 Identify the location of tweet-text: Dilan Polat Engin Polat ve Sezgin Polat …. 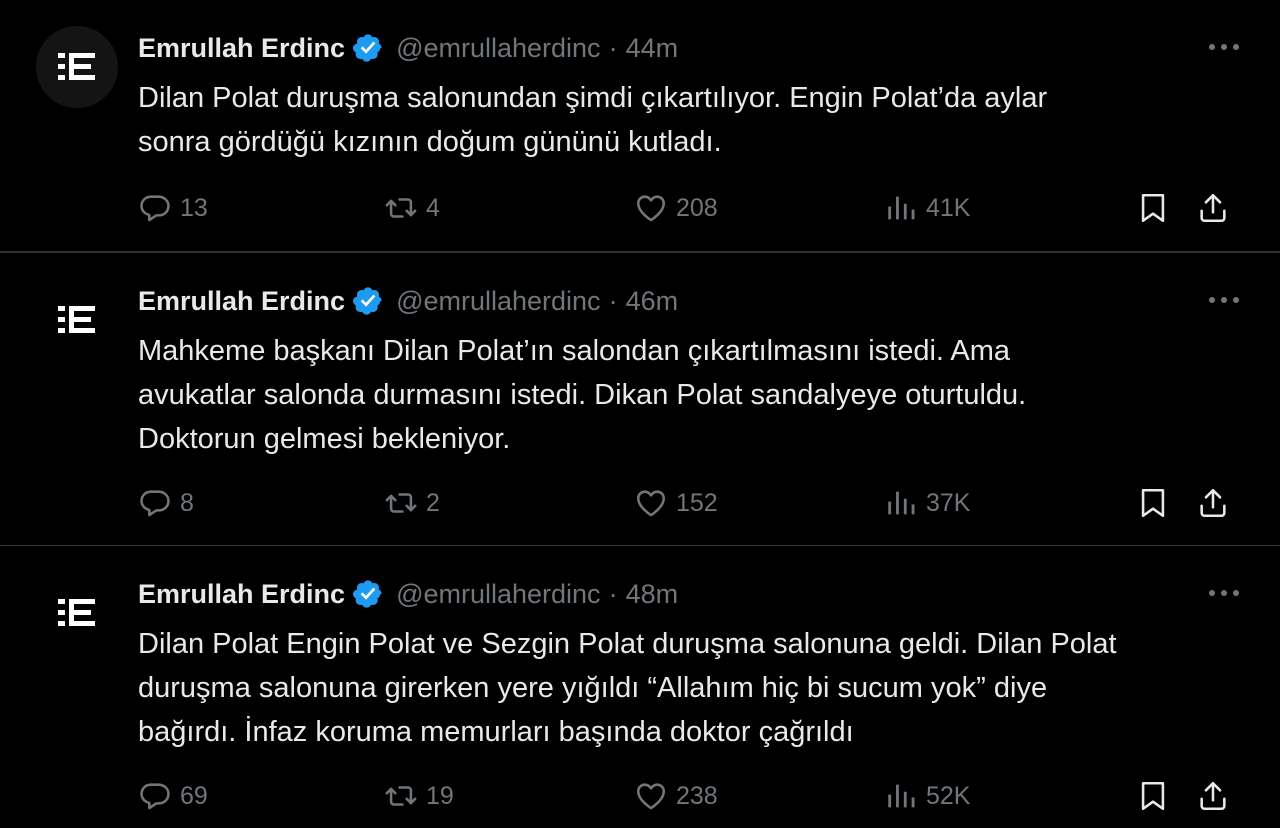
(627, 688).